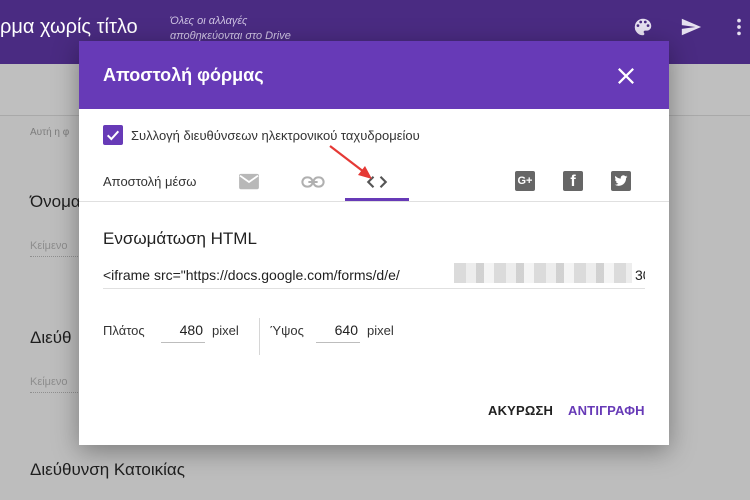 The height and width of the screenshot is (500, 750). I want to click on palette-icon, so click(643, 29).